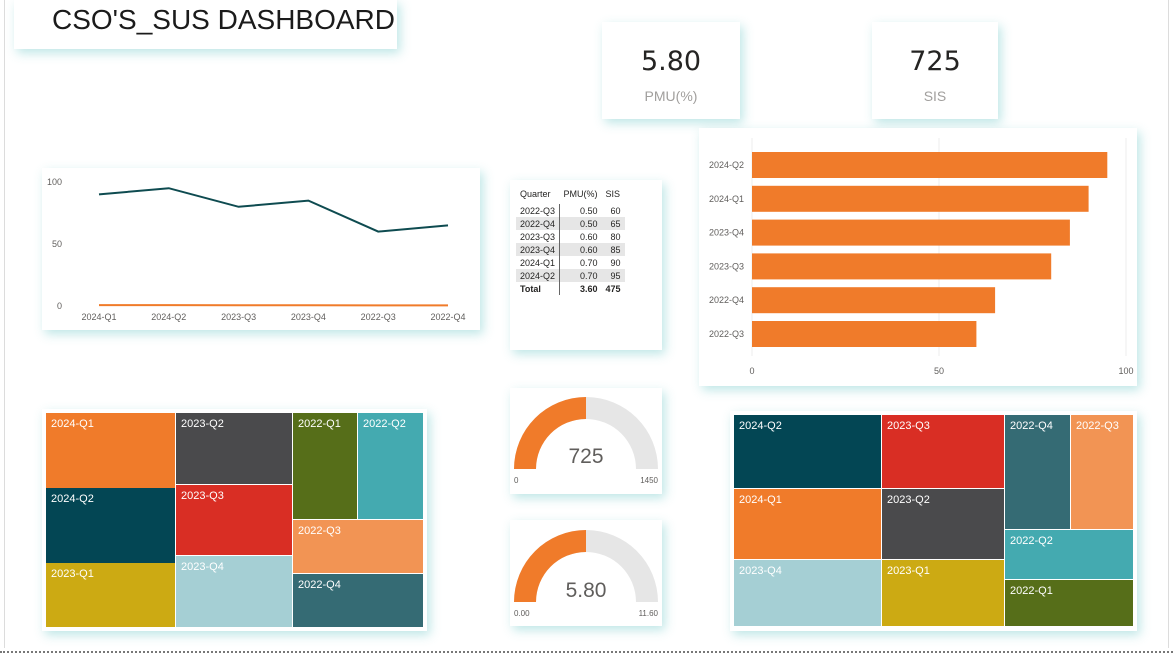  I want to click on treemap-tile-label: 2022-Q1, so click(1031, 591).